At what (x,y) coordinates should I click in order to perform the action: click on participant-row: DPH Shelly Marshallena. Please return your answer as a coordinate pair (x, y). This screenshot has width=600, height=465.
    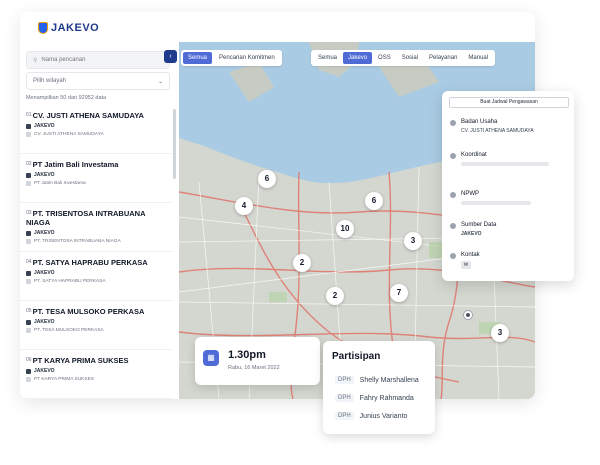
    Looking at the image, I should click on (377, 380).